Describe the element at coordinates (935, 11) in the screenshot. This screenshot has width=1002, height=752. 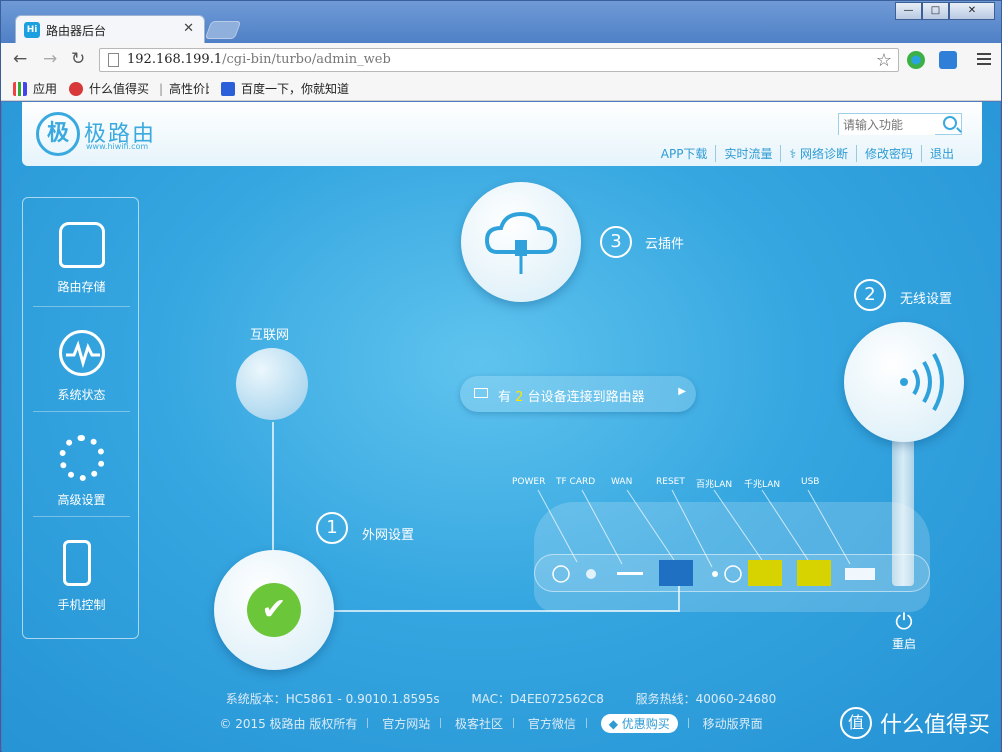
I see `maximize-button: □` at that location.